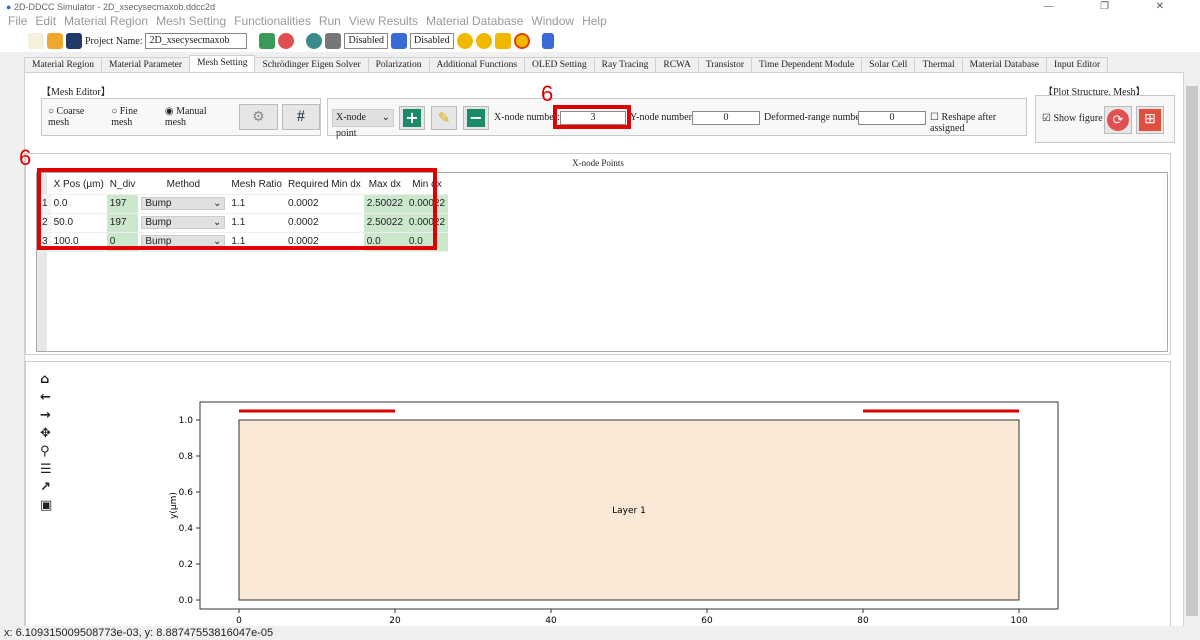 The height and width of the screenshot is (640, 1200). Describe the element at coordinates (863, 621) in the screenshot. I see `x-tick-label: 80` at that location.